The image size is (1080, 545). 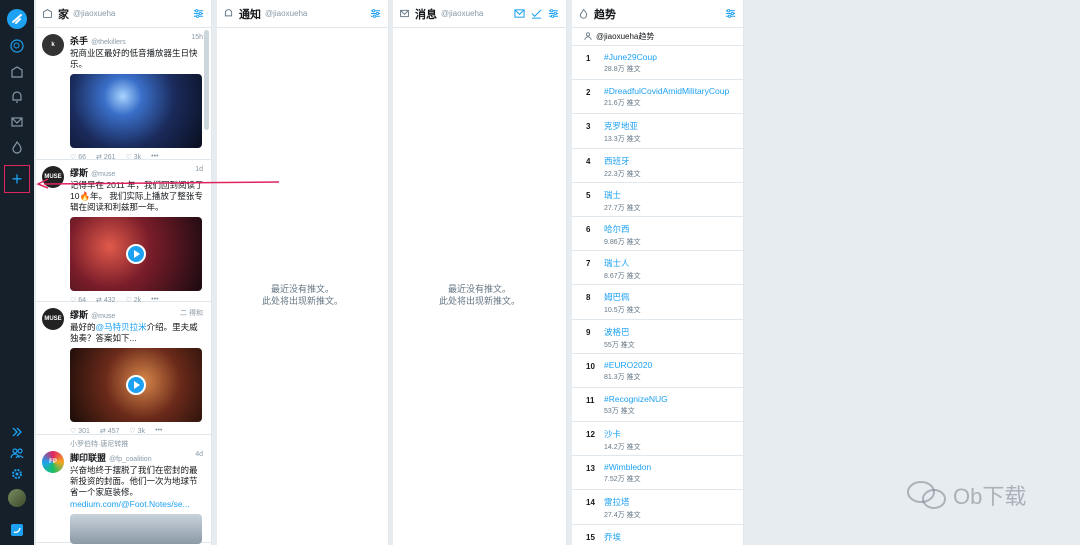 I want to click on like-icon: ♡ 3k, so click(x=137, y=431).